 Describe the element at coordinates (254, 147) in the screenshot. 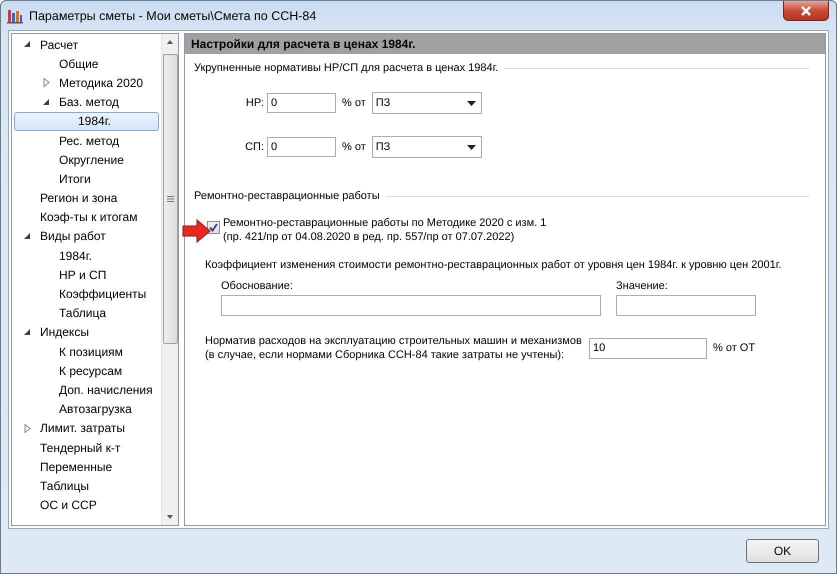

I see `field-label: СП:` at that location.